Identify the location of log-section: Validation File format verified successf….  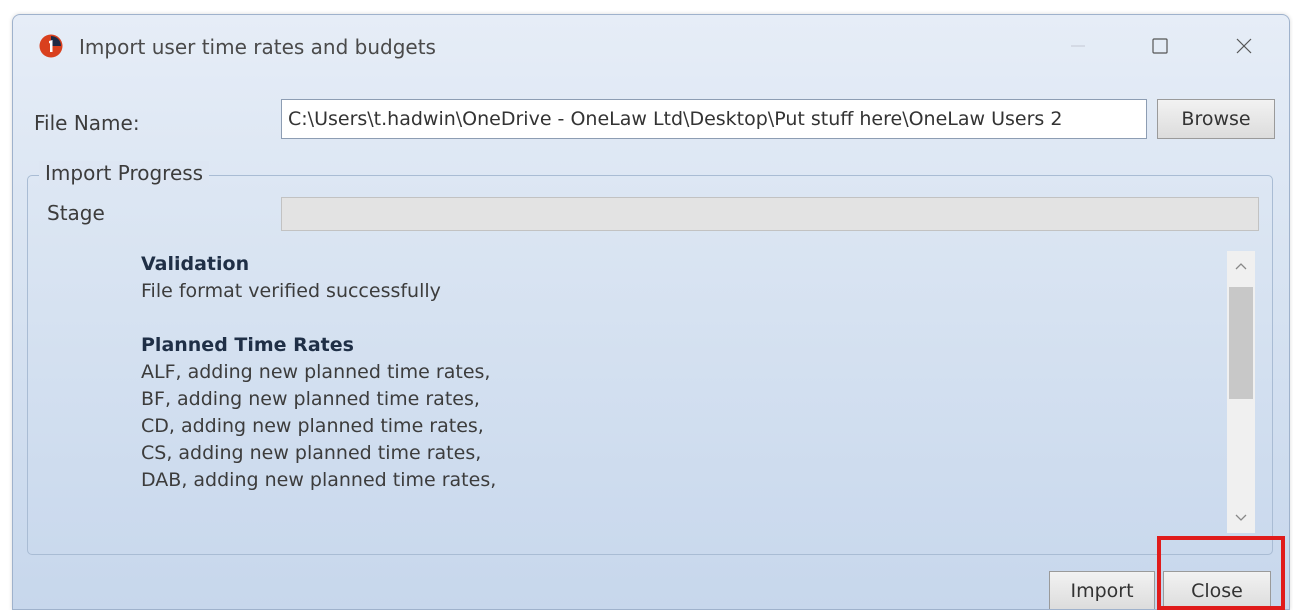
(676, 278).